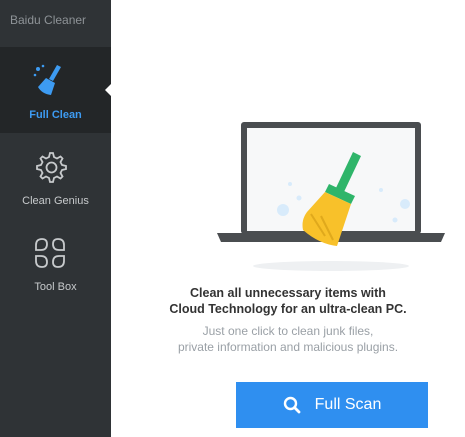 This screenshot has width=465, height=437. Describe the element at coordinates (55, 115) in the screenshot. I see `sidebar-item-label: Full Clean` at that location.